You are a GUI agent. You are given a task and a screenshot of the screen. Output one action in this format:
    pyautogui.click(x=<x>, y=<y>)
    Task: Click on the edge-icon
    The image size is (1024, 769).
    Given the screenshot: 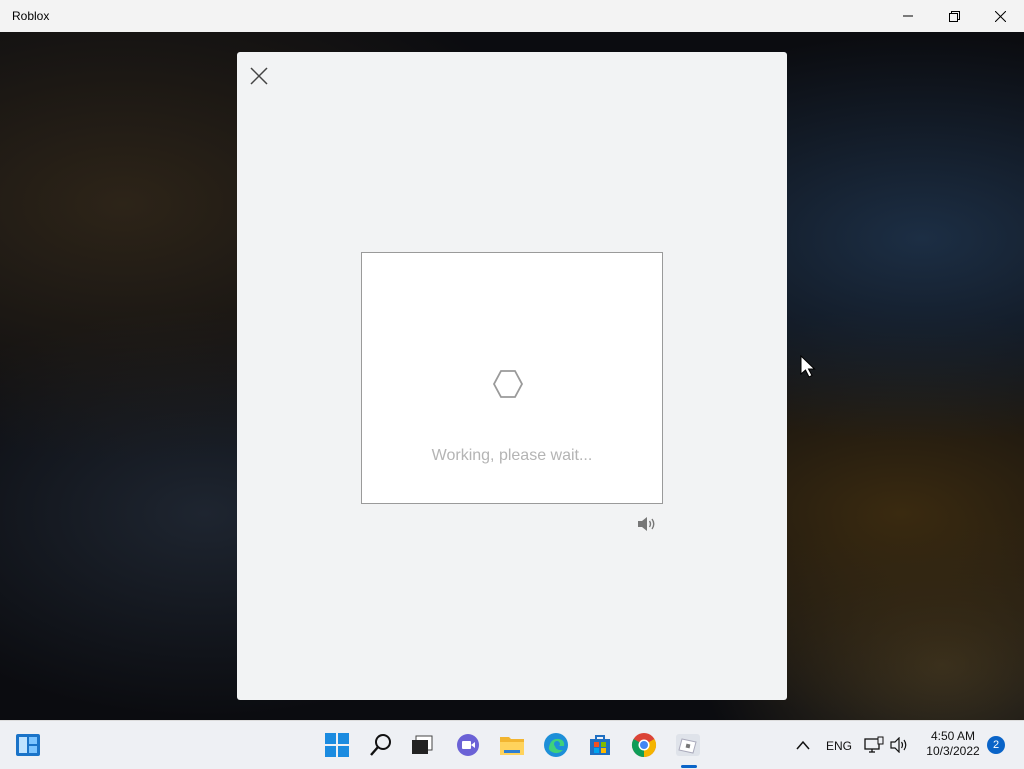 What is the action you would take?
    pyautogui.click(x=556, y=745)
    